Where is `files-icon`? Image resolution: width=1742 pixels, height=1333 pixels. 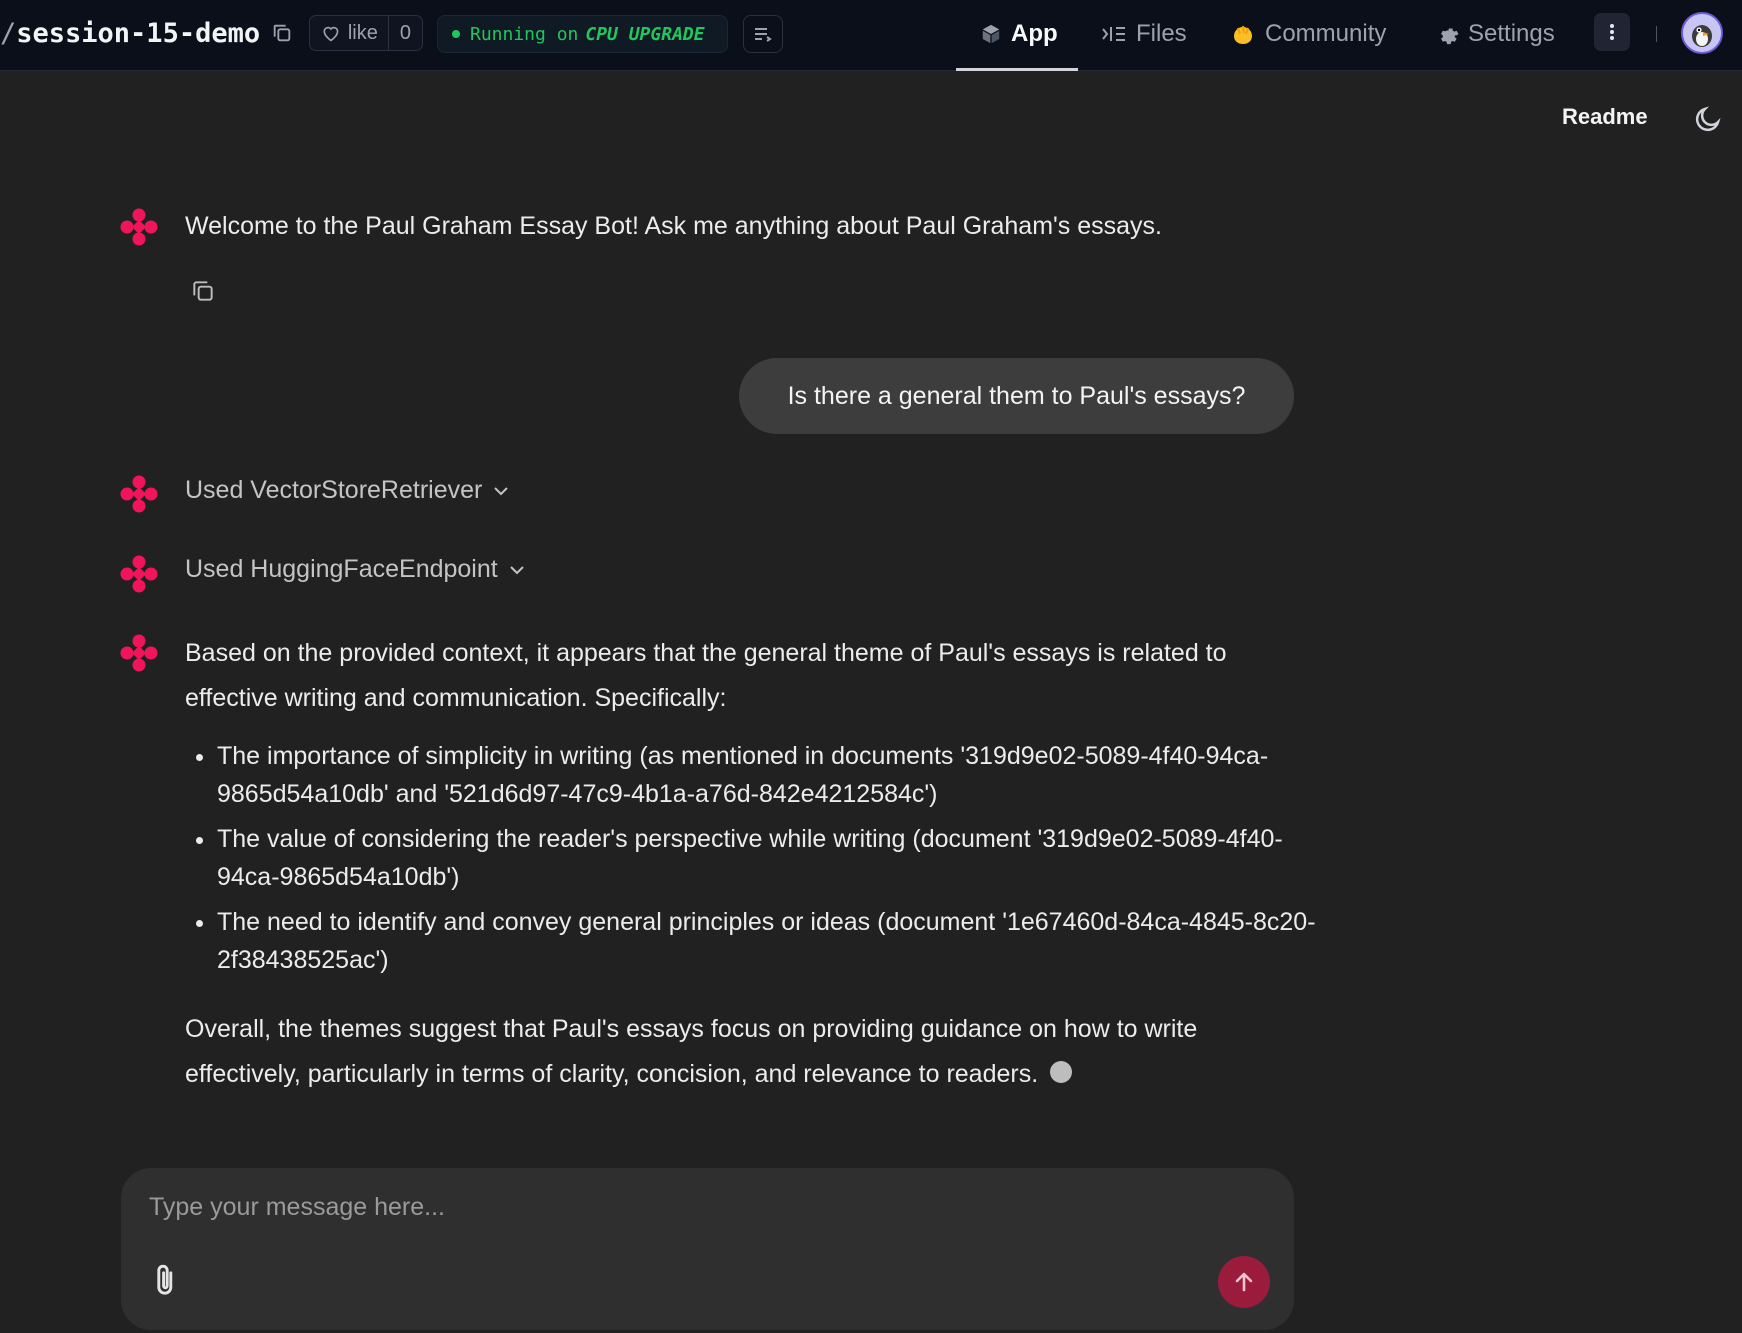 files-icon is located at coordinates (1113, 34).